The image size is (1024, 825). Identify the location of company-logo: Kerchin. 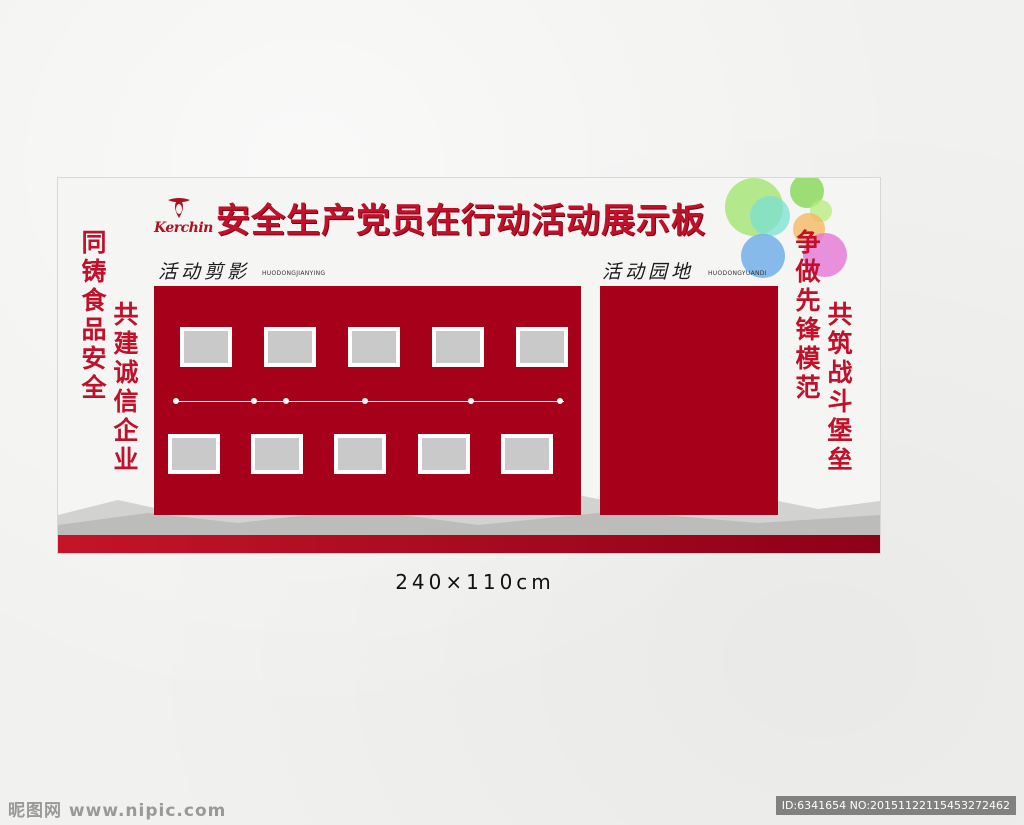
(184, 218).